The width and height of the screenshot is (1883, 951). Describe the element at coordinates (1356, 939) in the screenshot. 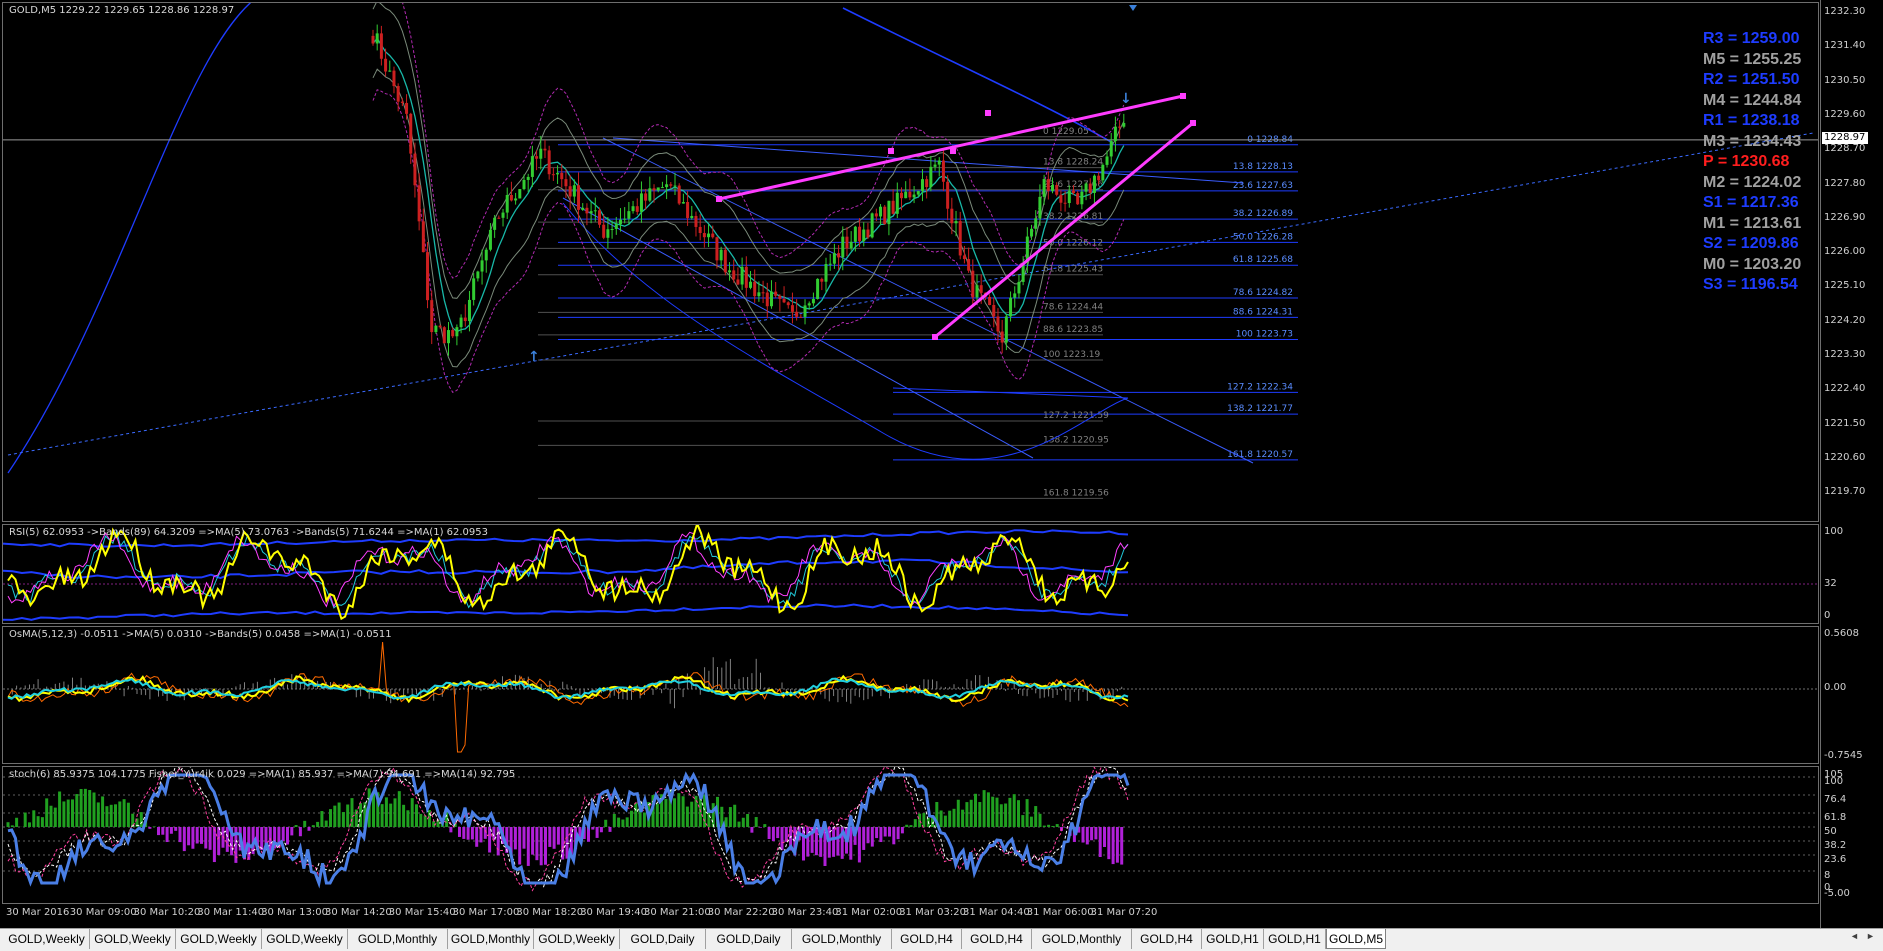

I see `tab-gold-m5-active: GOLD,M5` at that location.